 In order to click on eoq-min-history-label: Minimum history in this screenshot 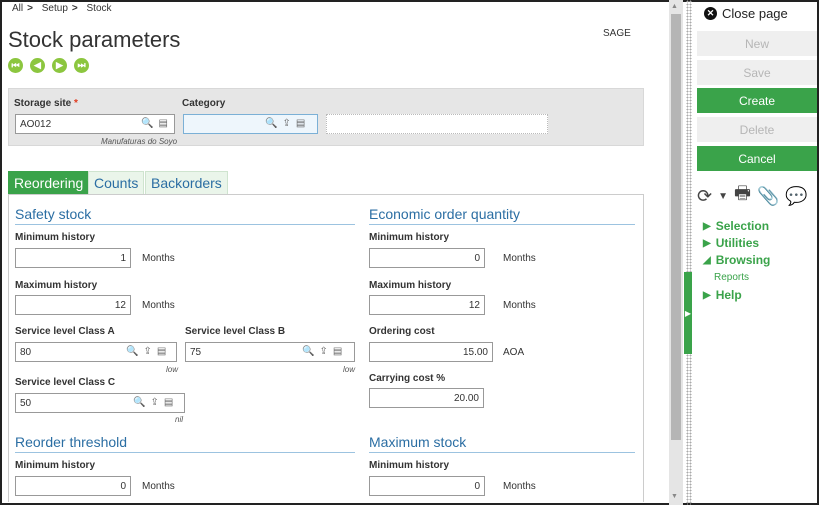, I will do `click(409, 237)`.